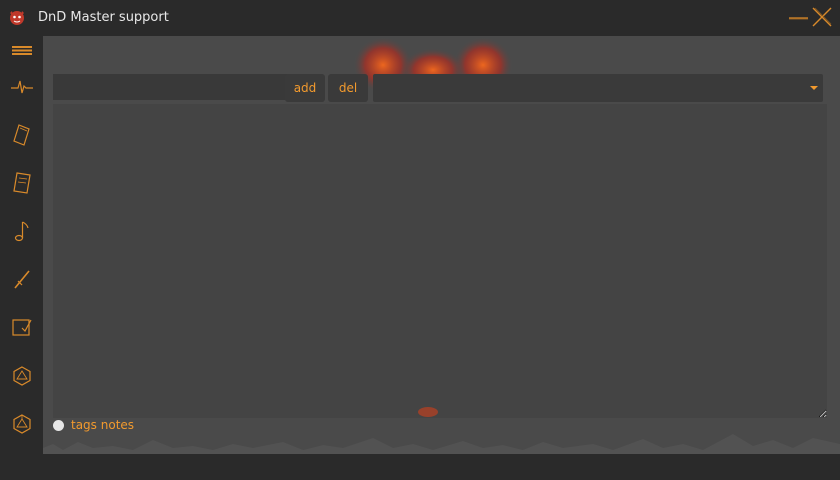 The height and width of the screenshot is (480, 840). I want to click on name-input, so click(175, 87).